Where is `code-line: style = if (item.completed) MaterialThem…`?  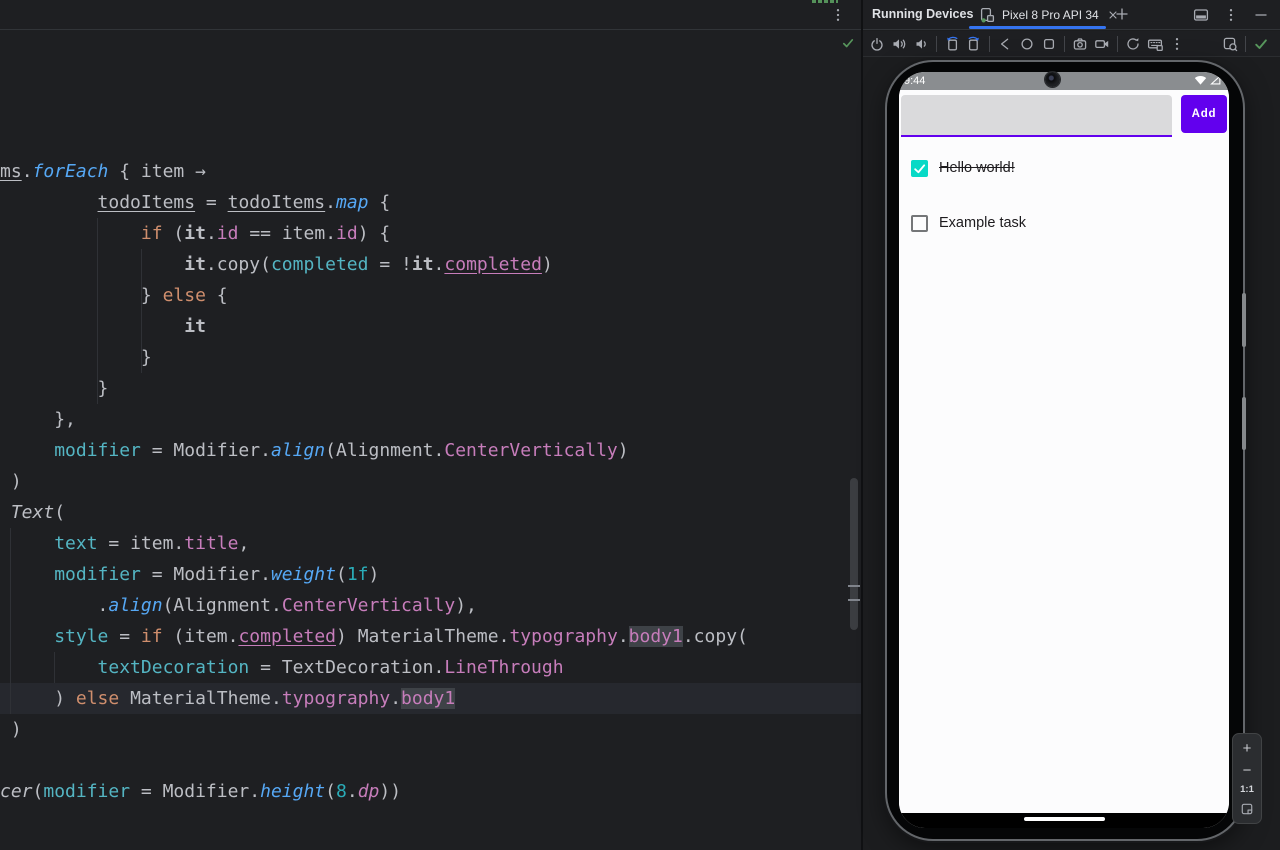 code-line: style = if (item.completed) MaterialThem… is located at coordinates (430, 636).